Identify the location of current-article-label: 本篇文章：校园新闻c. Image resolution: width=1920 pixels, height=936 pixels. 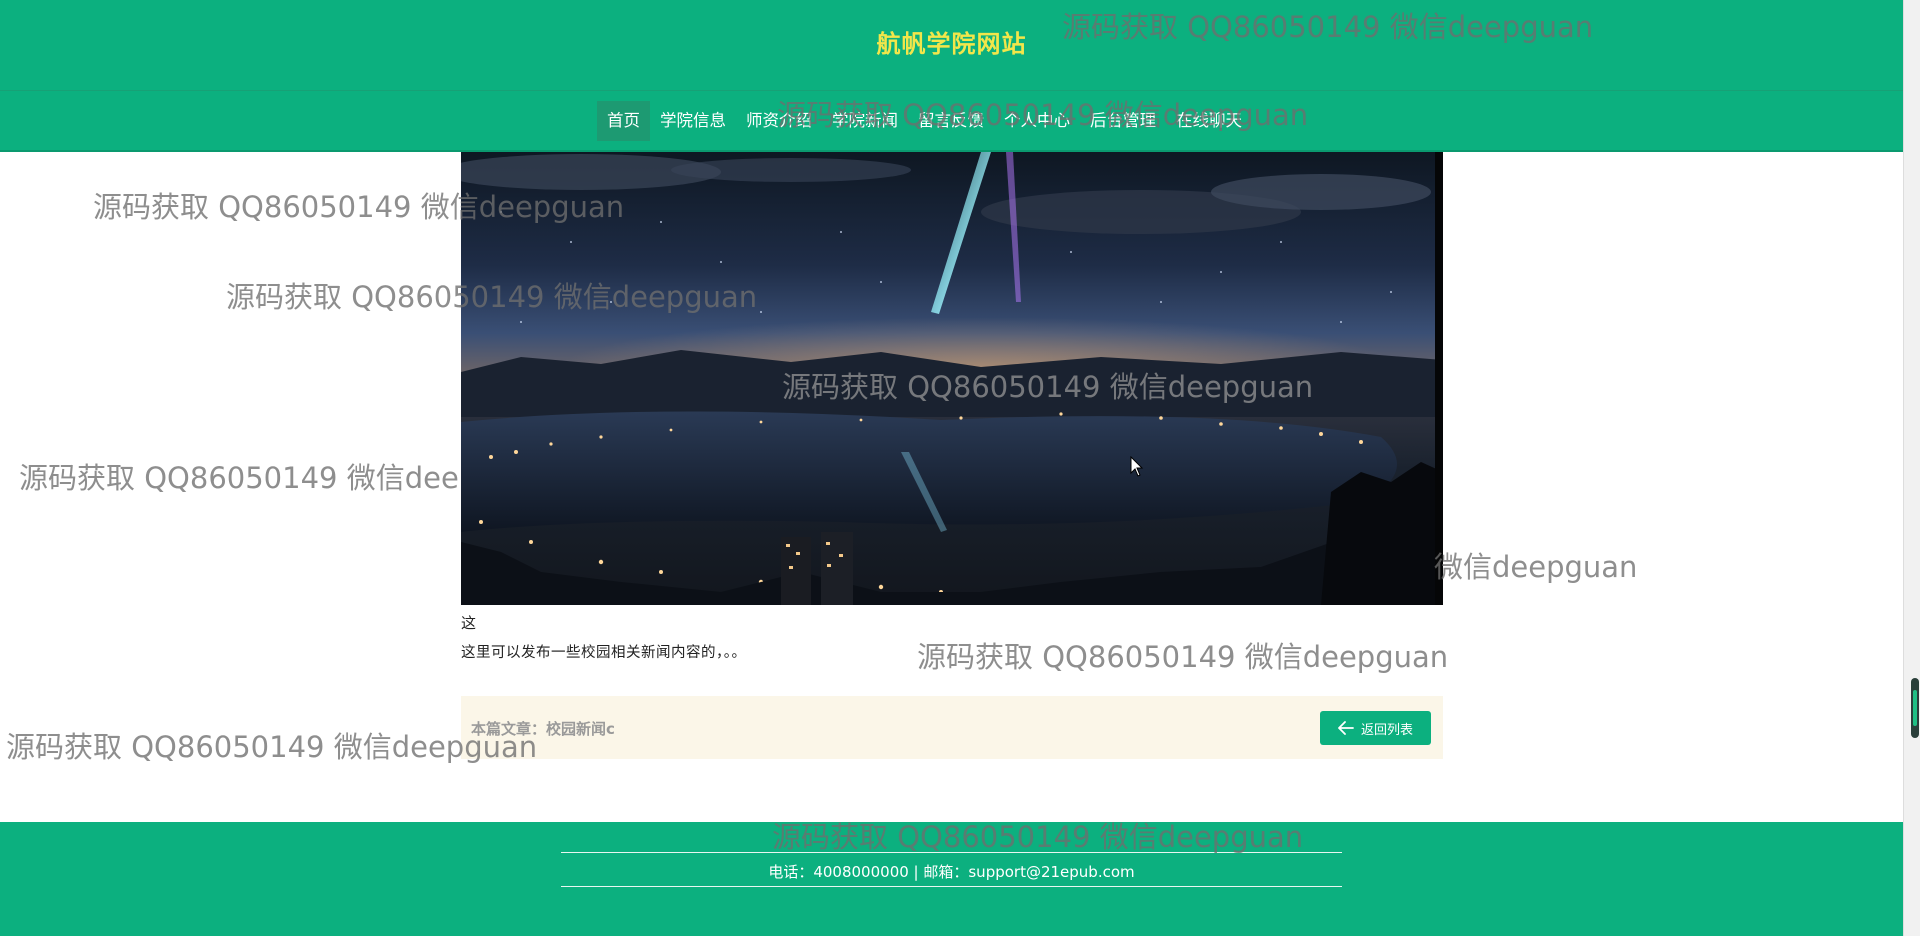
(543, 729).